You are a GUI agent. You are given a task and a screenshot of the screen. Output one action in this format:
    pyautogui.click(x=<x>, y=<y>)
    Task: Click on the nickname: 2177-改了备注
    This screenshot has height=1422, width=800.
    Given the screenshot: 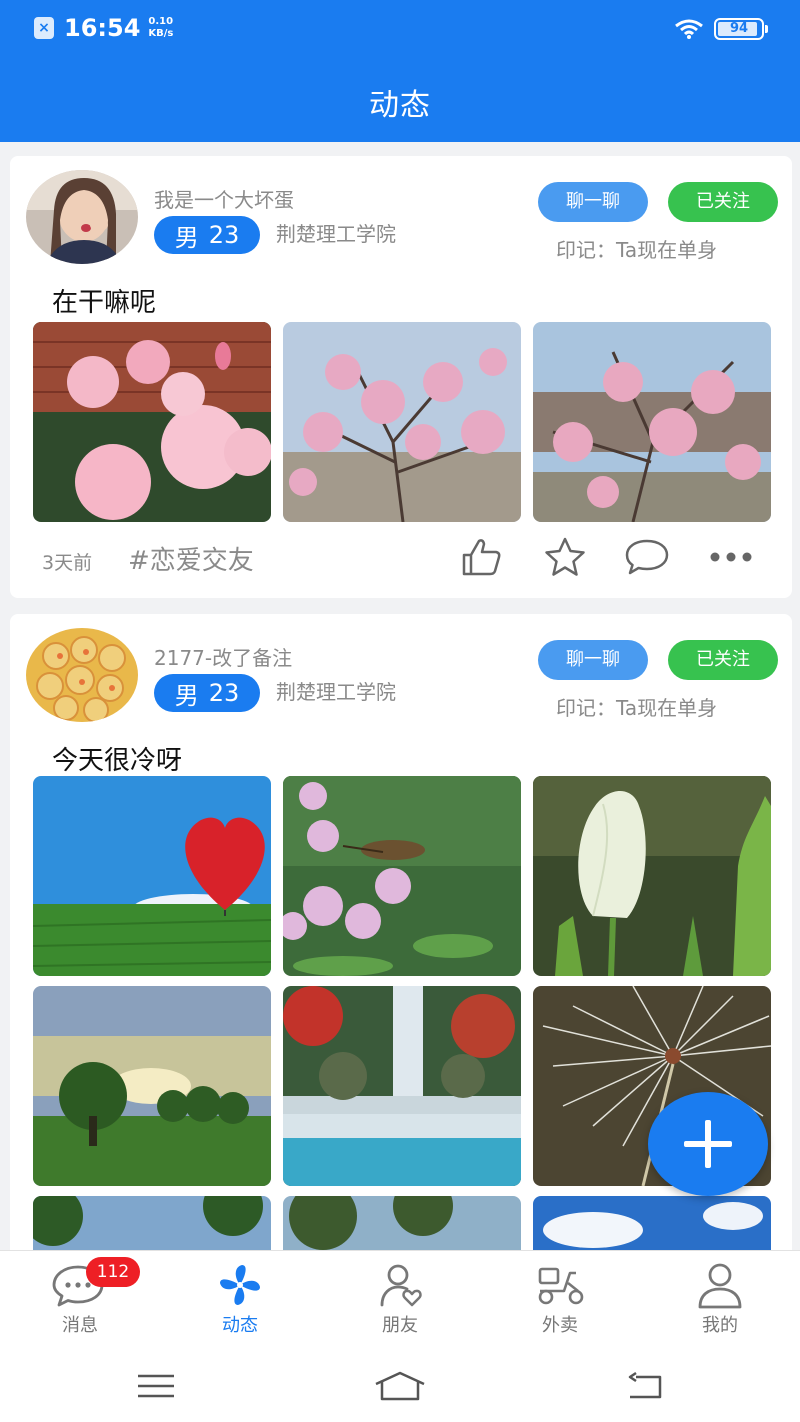 What is the action you would take?
    pyautogui.click(x=223, y=658)
    